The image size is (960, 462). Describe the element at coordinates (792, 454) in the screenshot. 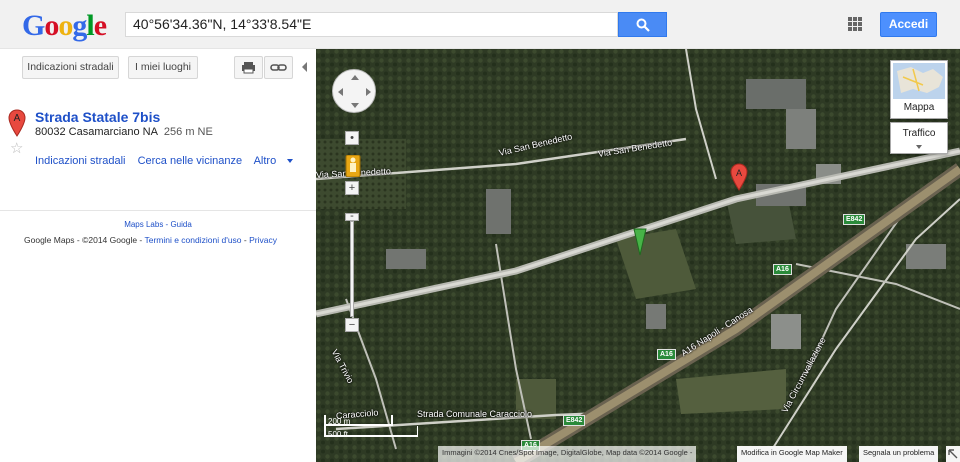

I see `map-maker-link: Modifica in Google Map Maker` at that location.